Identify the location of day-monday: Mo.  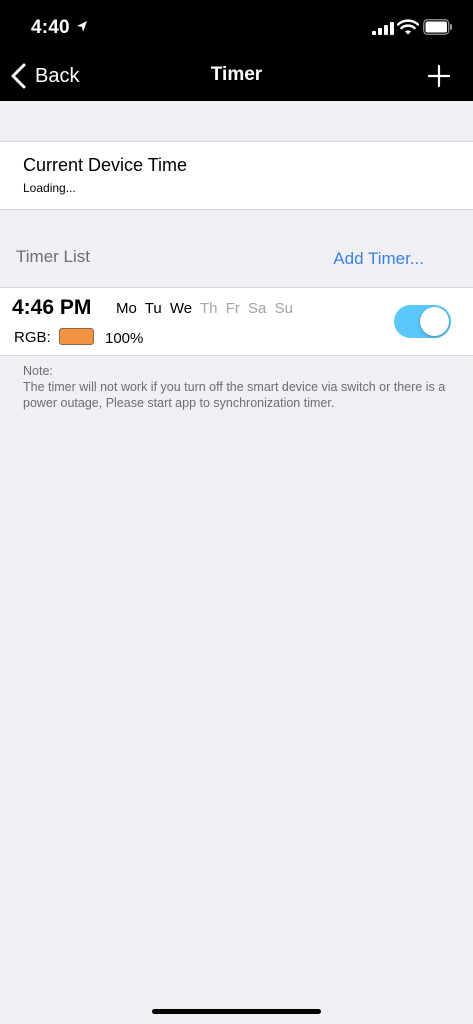
(126, 308).